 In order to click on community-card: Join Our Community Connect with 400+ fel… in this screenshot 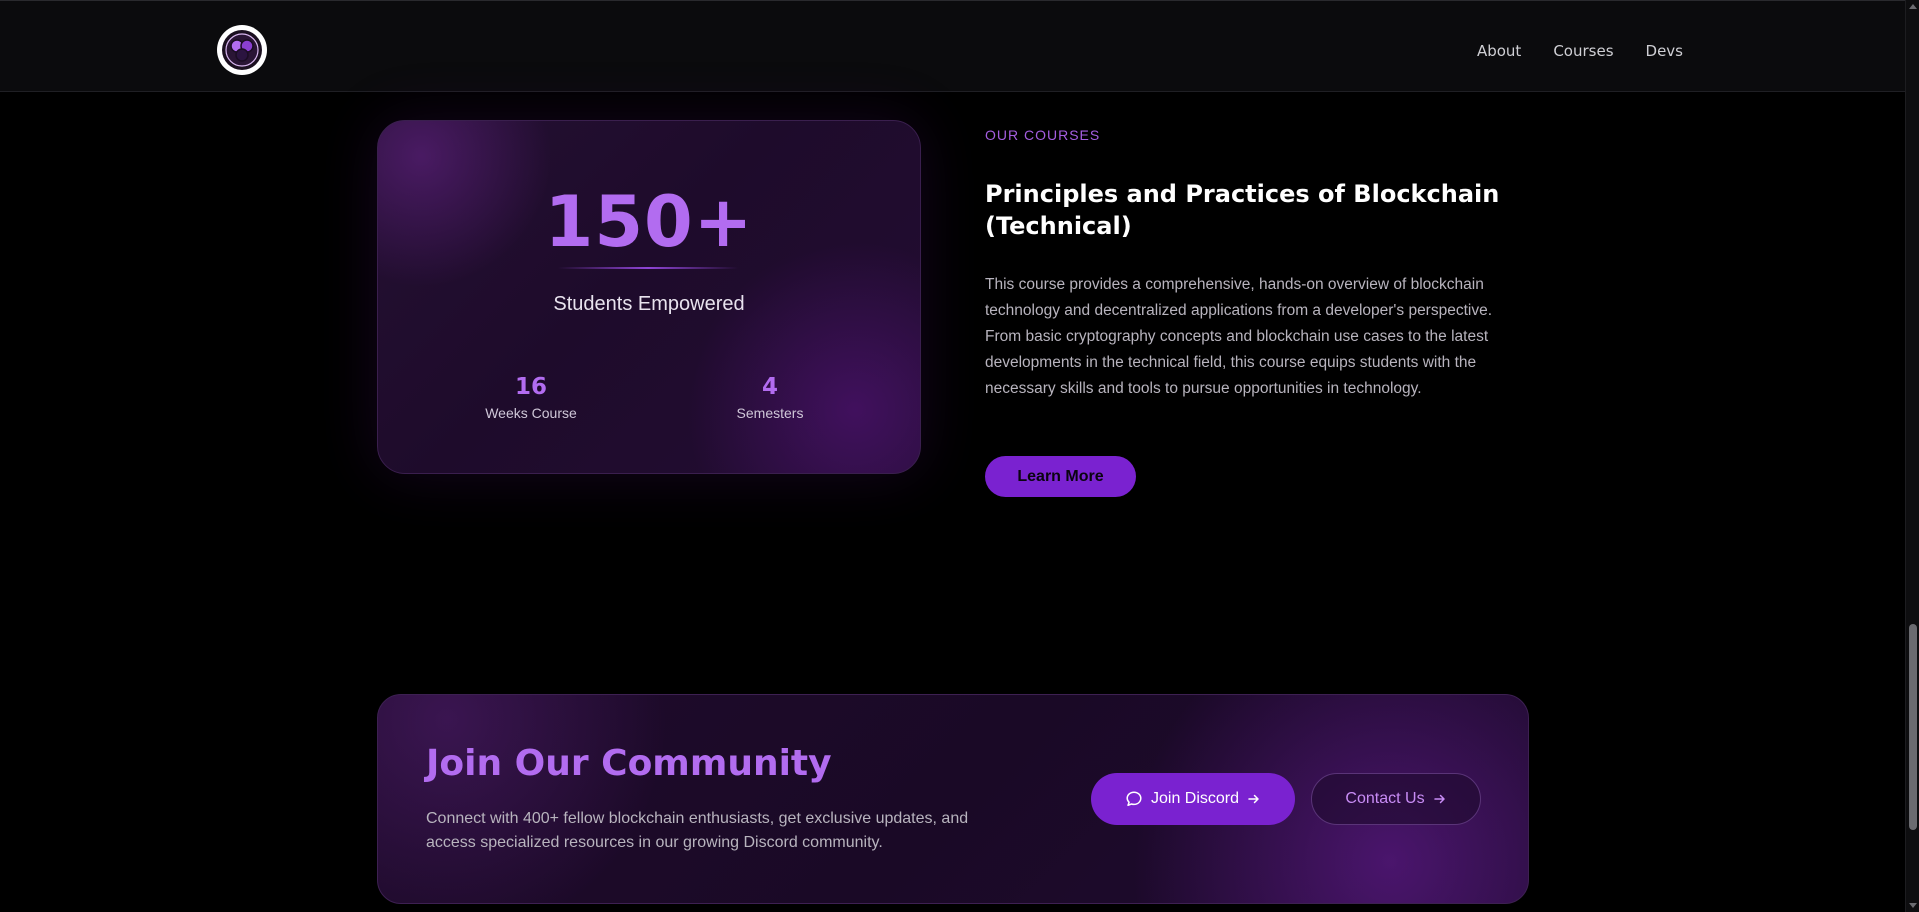, I will do `click(953, 799)`.